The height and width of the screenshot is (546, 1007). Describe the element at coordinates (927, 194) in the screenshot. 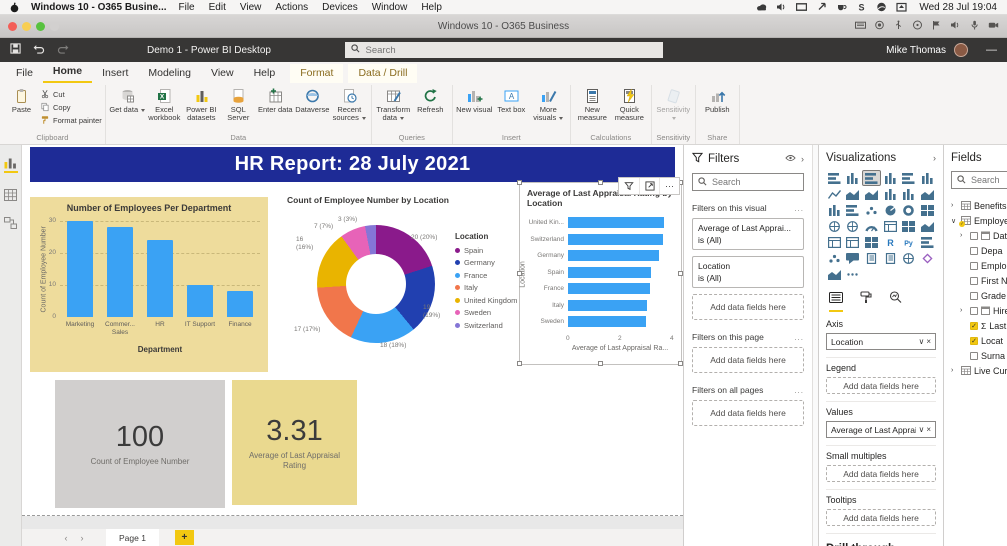

I see `ribbon-chart-icon` at that location.